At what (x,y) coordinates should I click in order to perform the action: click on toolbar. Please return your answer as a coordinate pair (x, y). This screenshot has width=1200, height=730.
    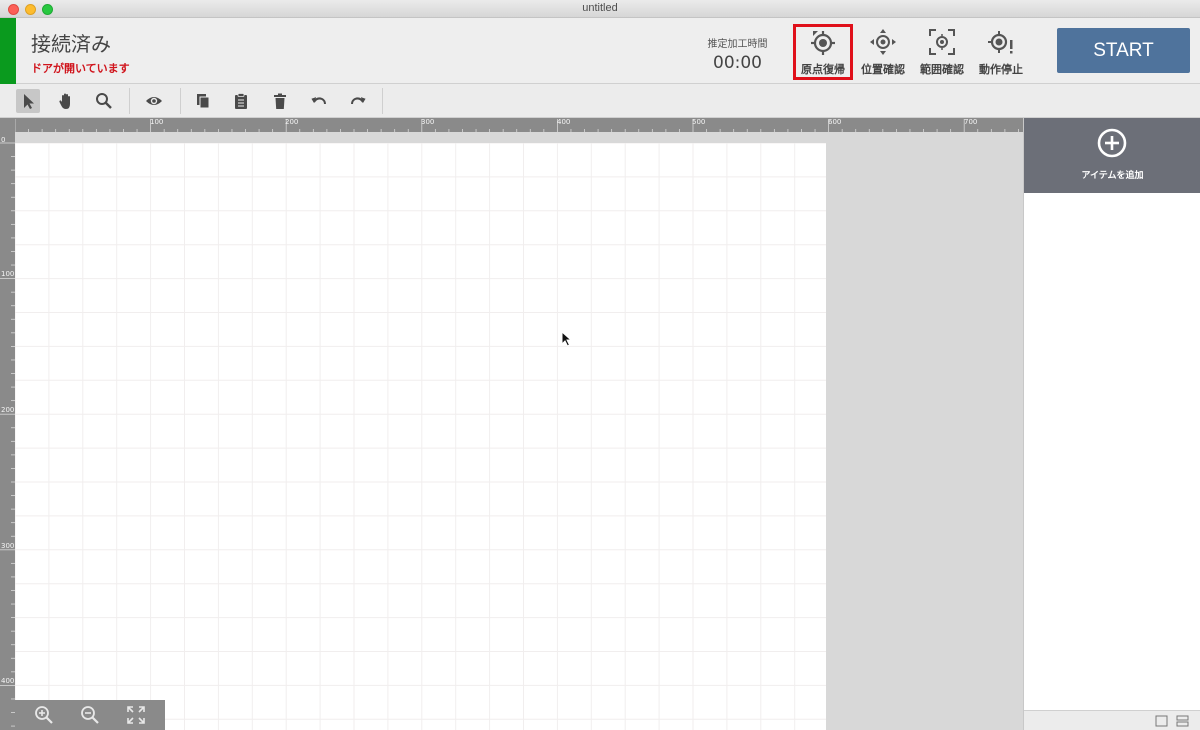
    Looking at the image, I should click on (600, 101).